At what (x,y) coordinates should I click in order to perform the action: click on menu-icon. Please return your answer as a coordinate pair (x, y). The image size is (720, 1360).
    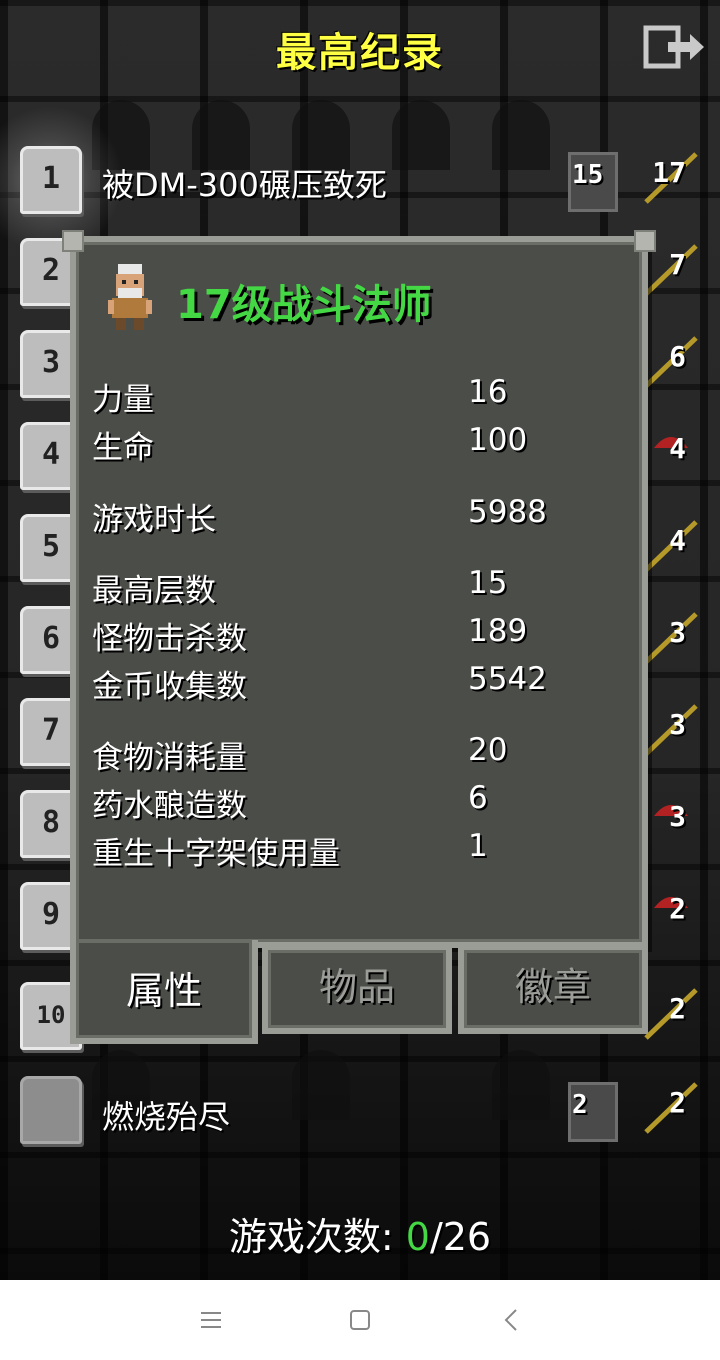
    Looking at the image, I should click on (210, 1320).